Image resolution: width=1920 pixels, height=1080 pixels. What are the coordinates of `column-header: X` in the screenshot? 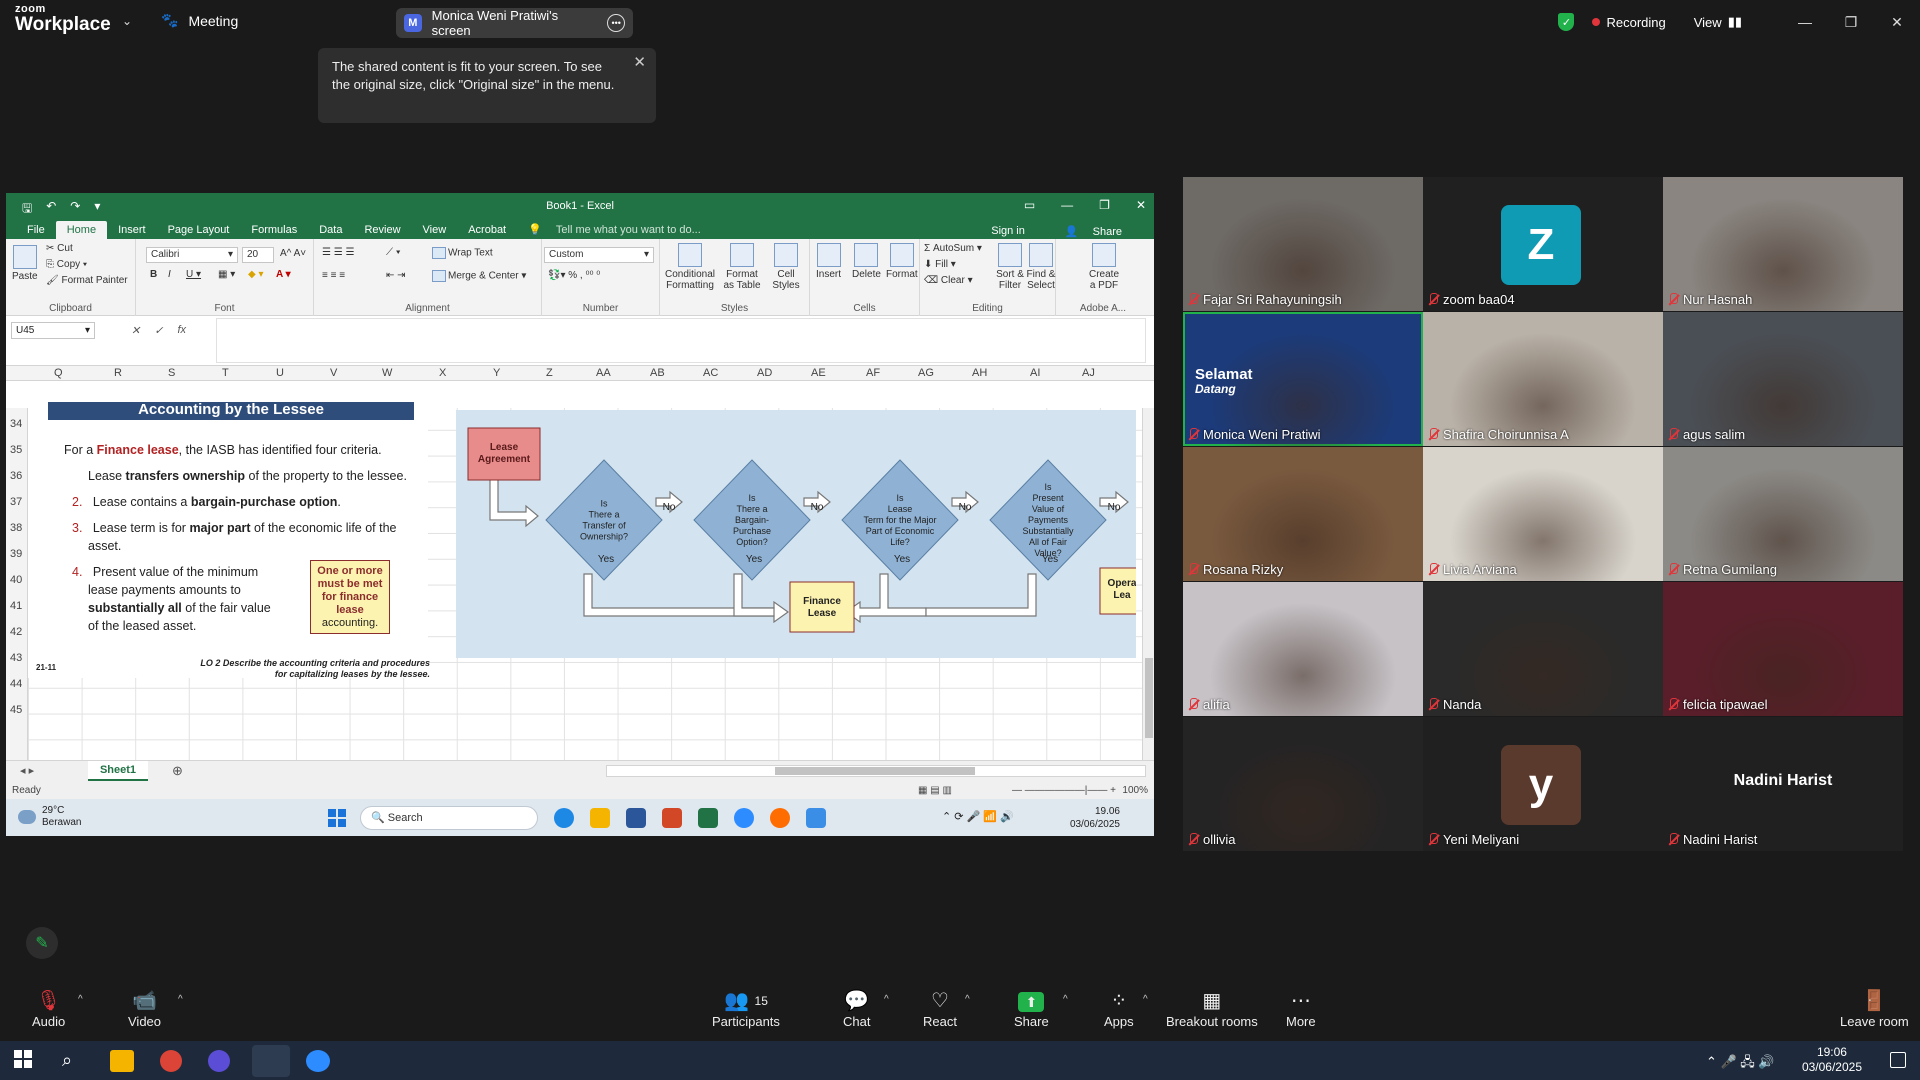 It's located at (442, 373).